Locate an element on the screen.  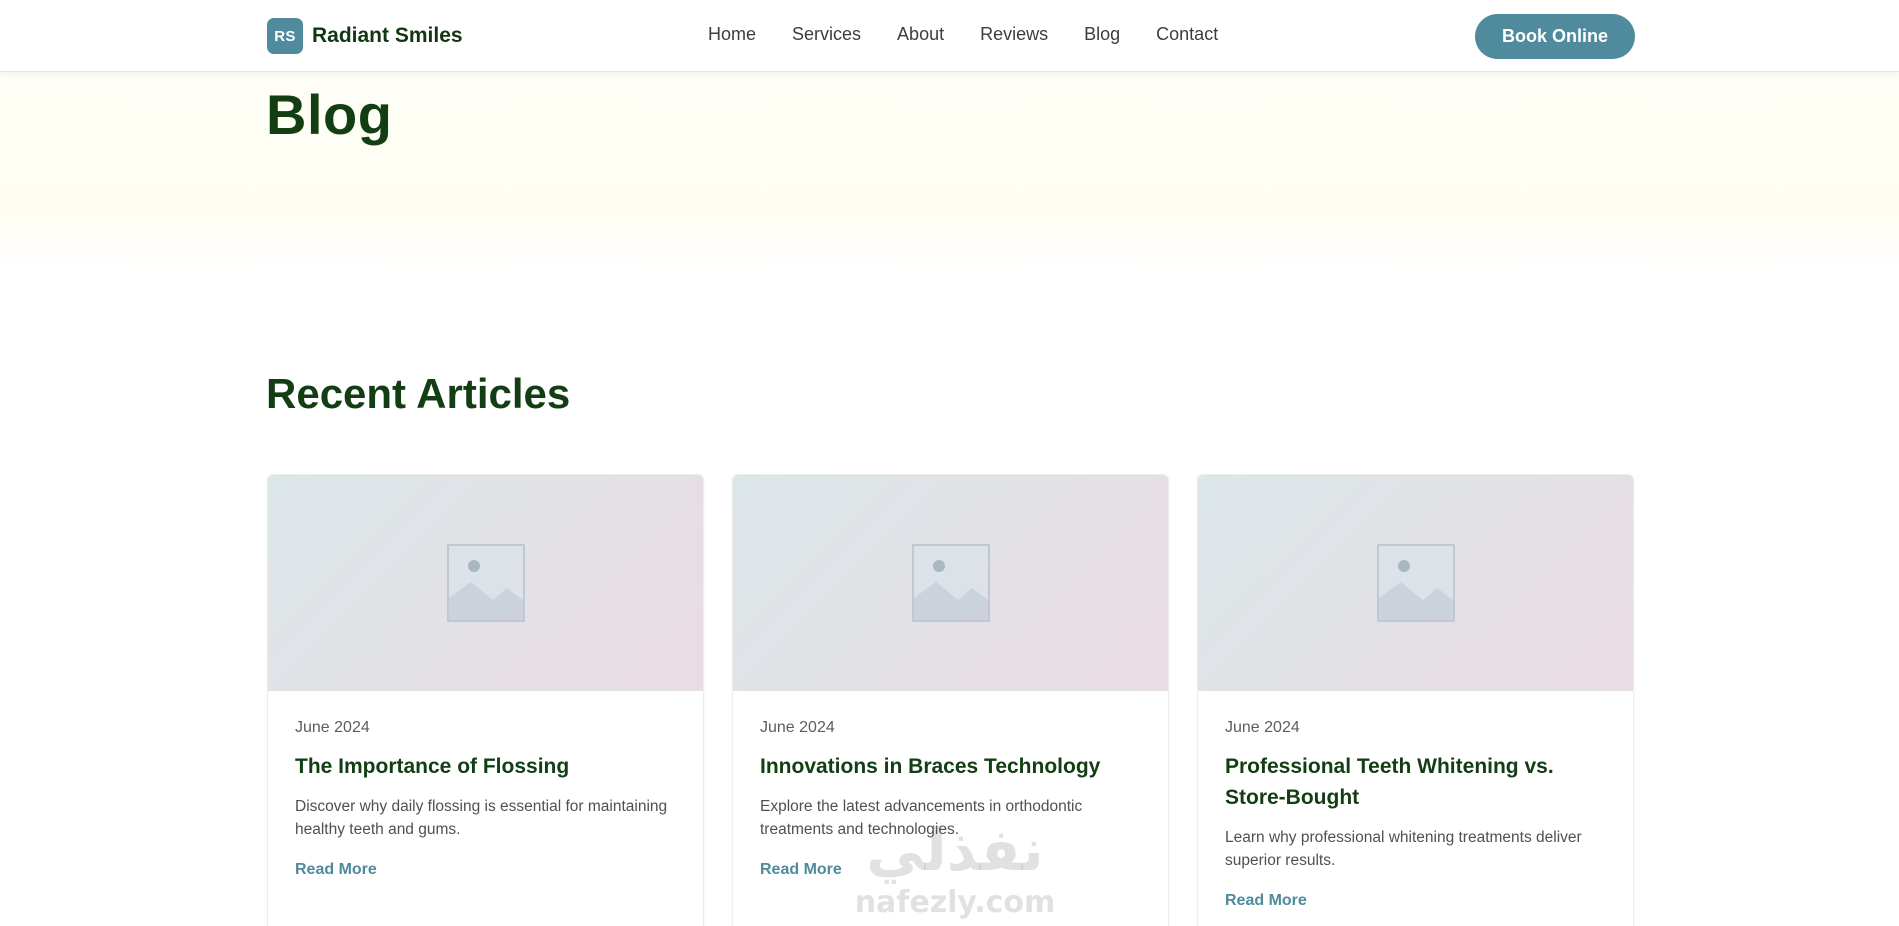
book-online-button: Book Online is located at coordinates (1555, 36).